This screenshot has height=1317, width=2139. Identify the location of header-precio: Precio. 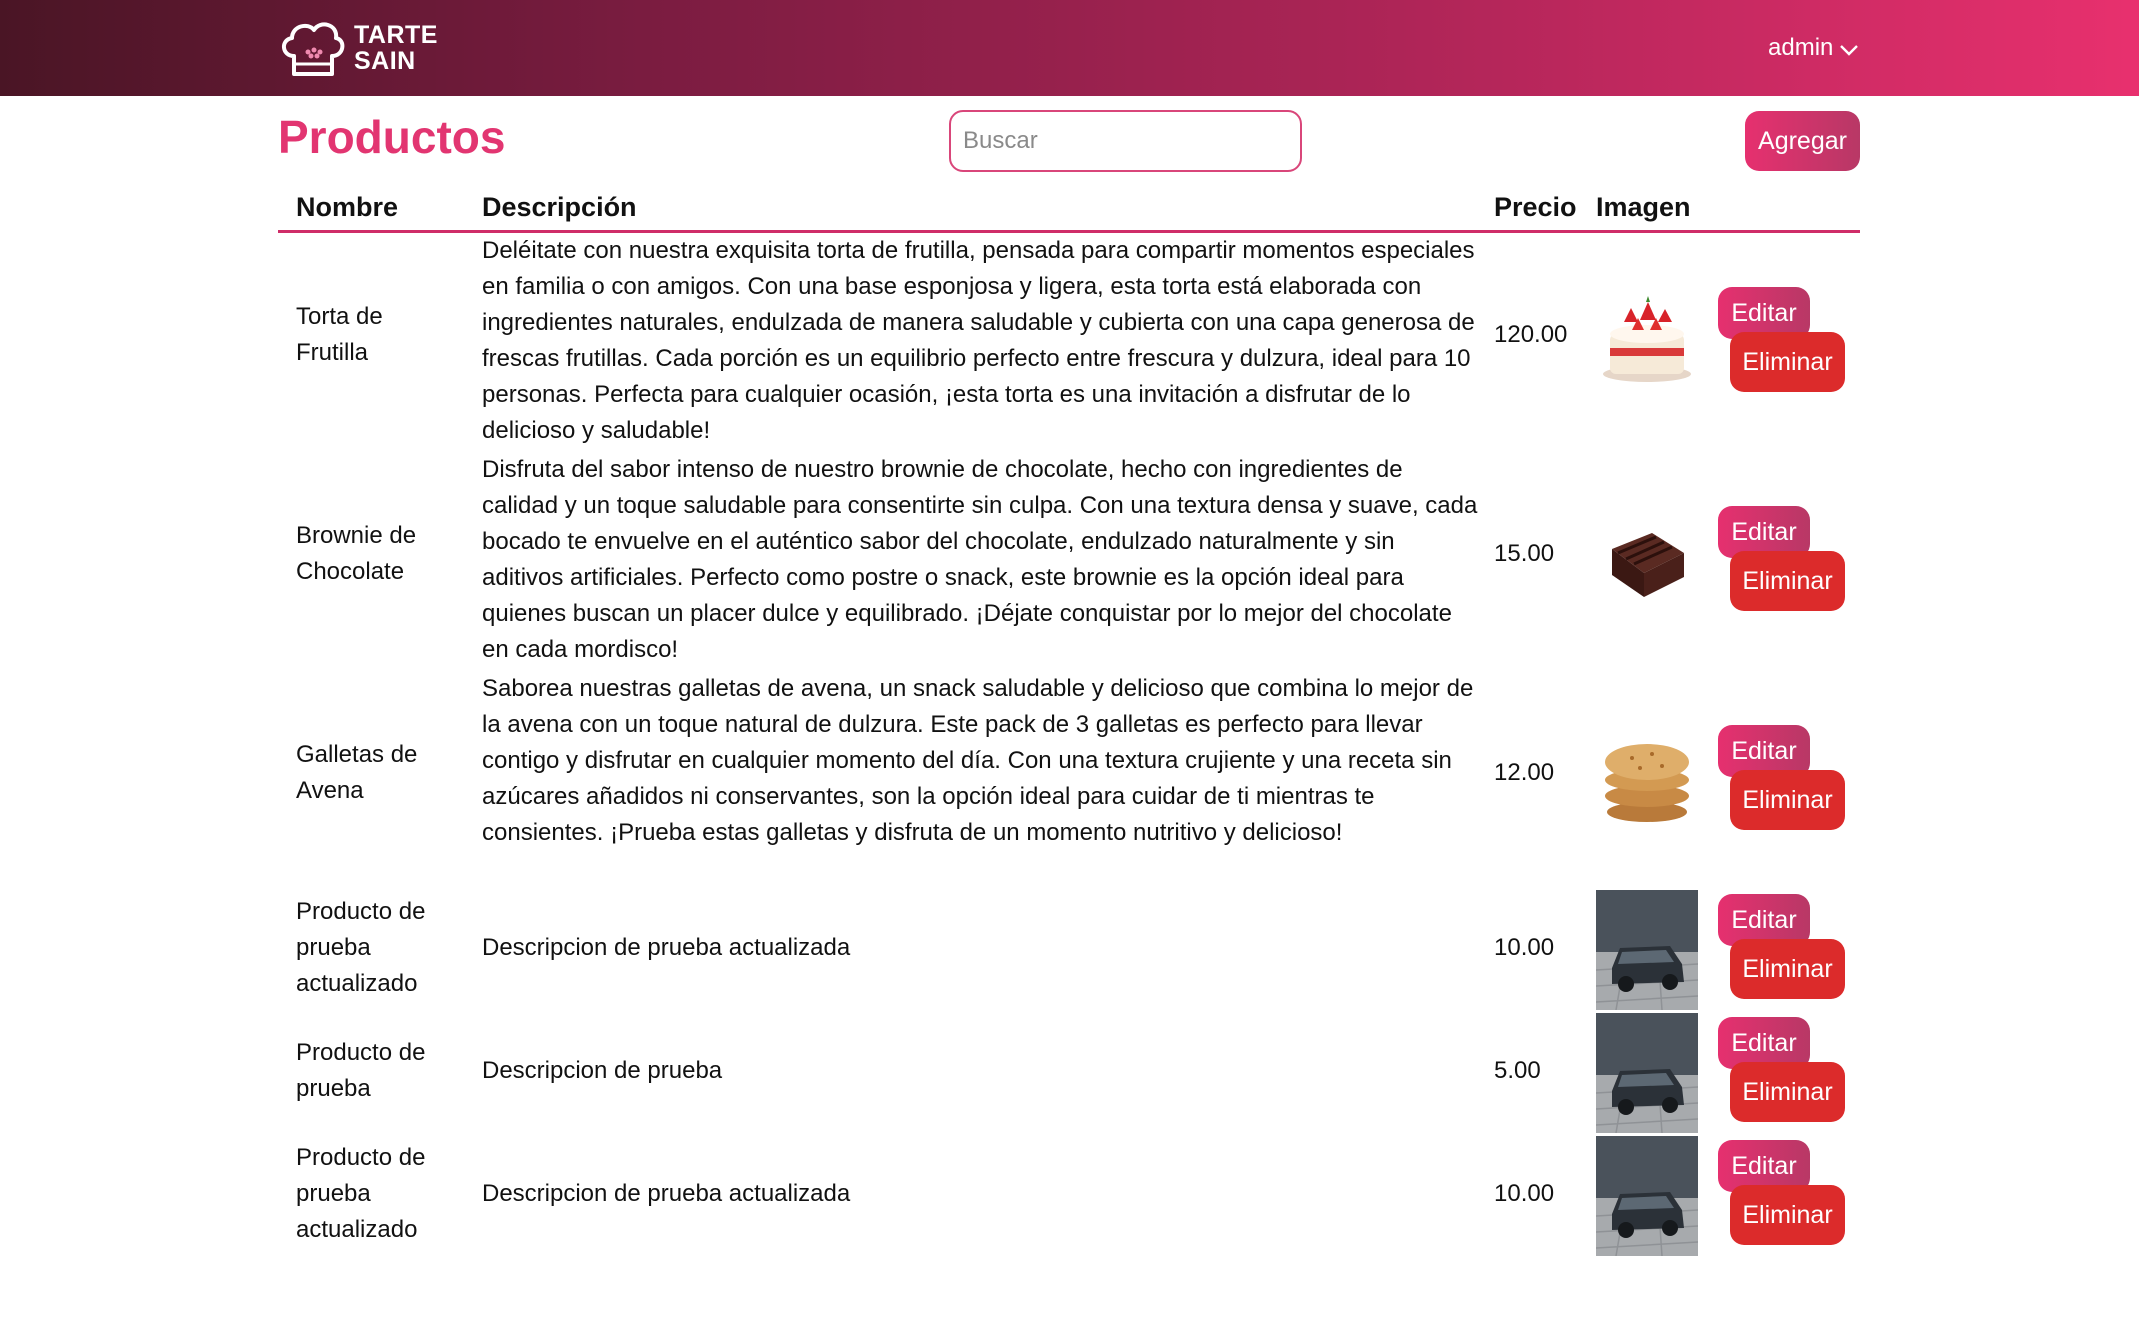
(1535, 207).